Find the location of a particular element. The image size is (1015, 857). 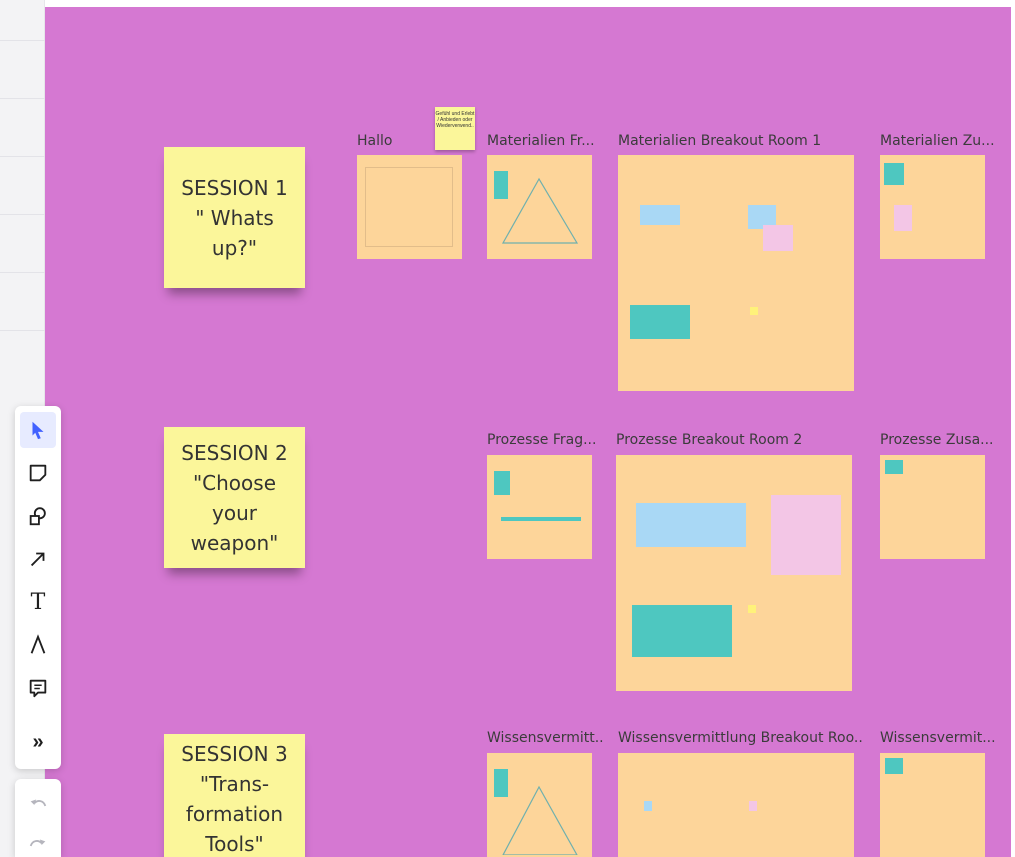

creation-toolbar: T » is located at coordinates (38, 587).